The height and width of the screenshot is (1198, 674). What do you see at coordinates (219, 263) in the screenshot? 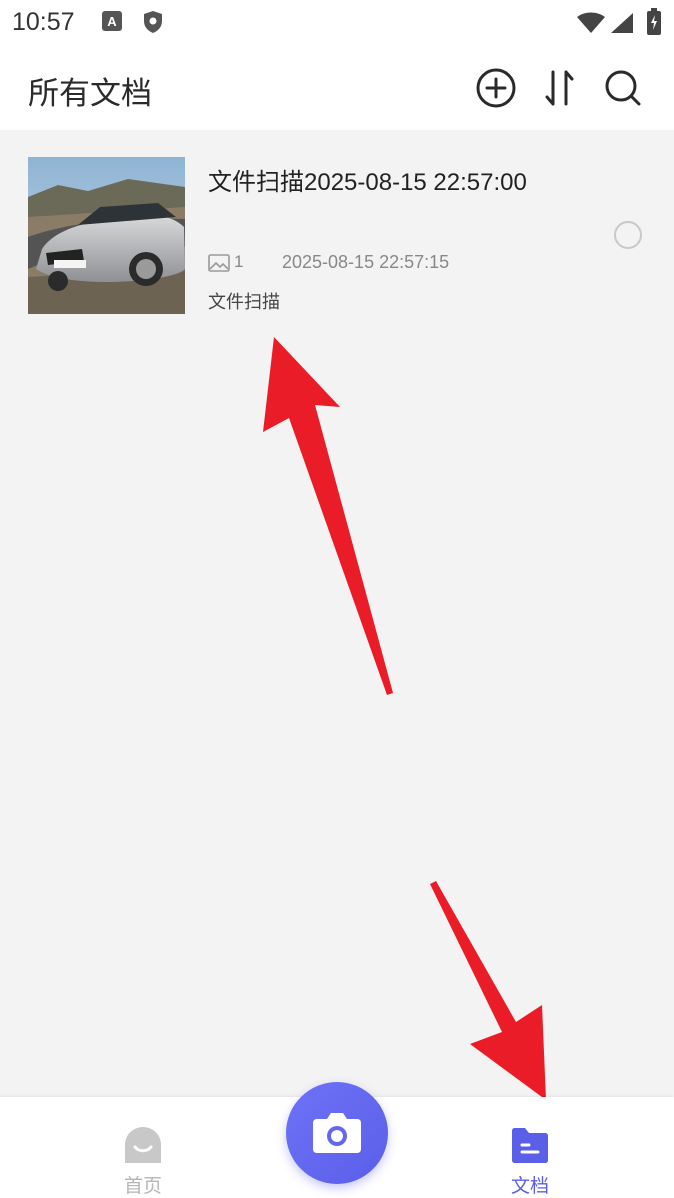
I see `image-icon` at bounding box center [219, 263].